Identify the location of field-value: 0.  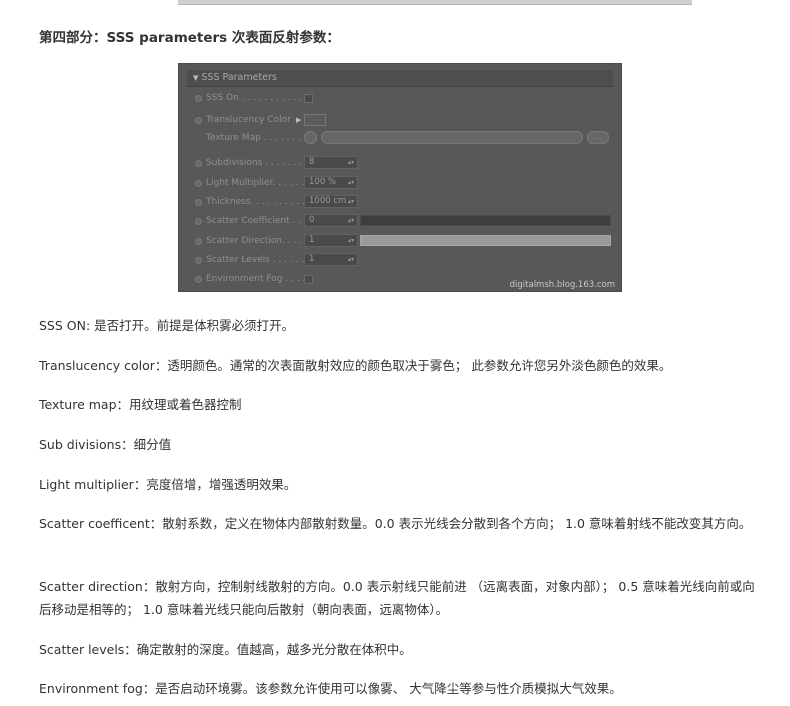
(312, 220).